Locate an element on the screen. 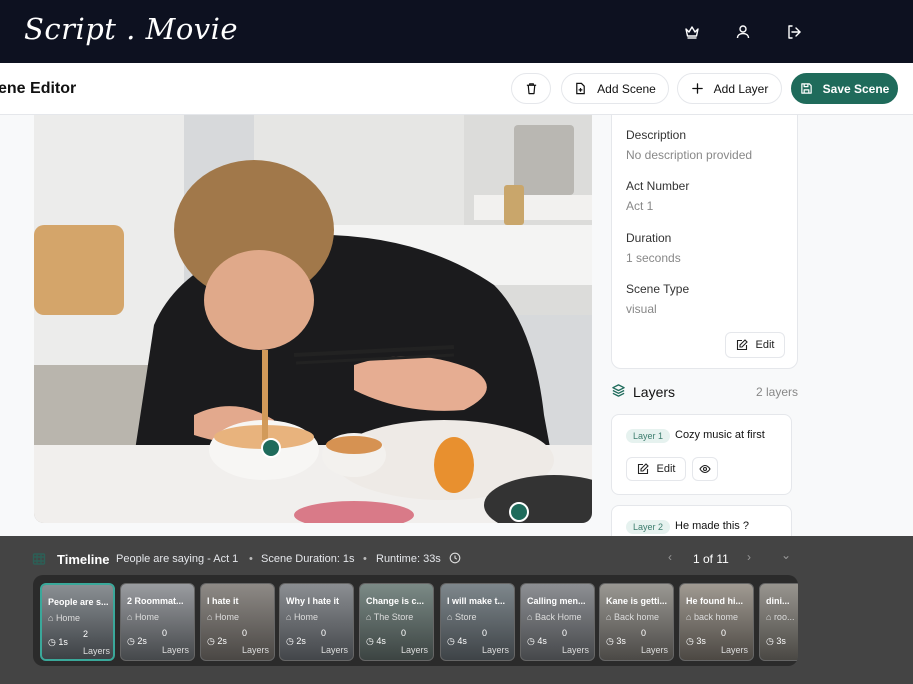 The height and width of the screenshot is (684, 913). crown-icon is located at coordinates (692, 32).